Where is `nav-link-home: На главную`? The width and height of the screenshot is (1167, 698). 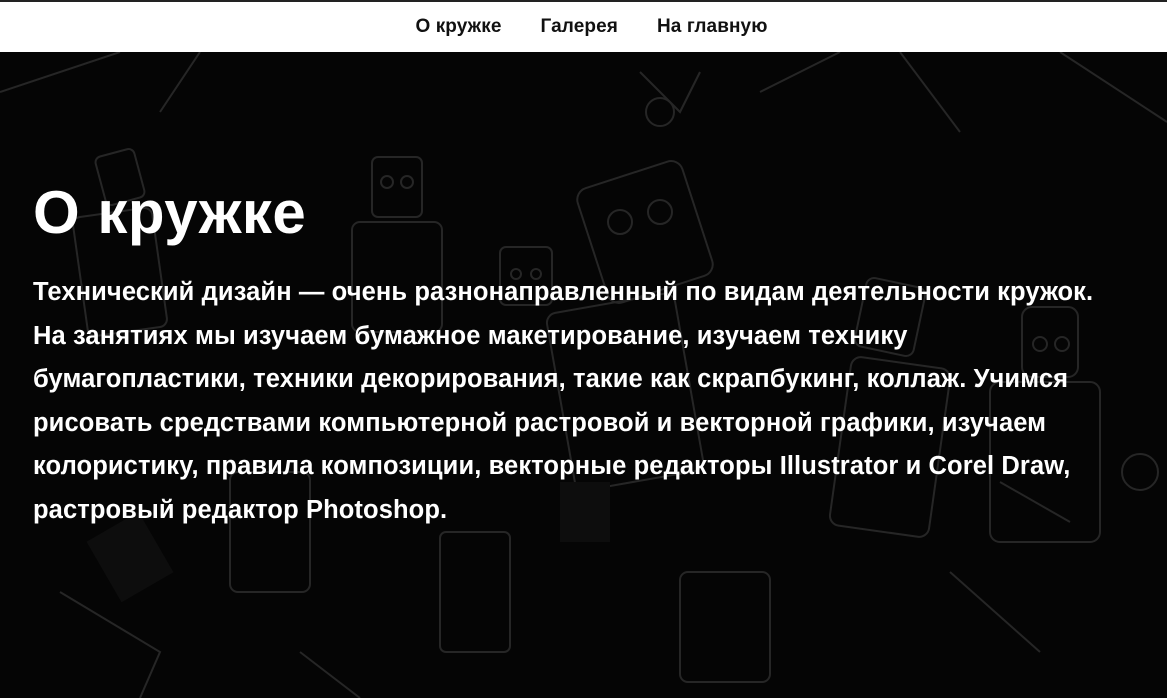 nav-link-home: На главную is located at coordinates (712, 27).